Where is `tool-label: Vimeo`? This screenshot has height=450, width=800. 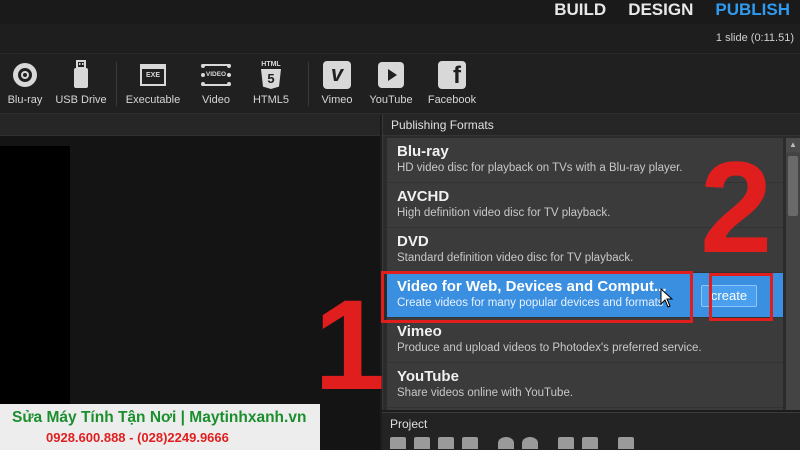 tool-label: Vimeo is located at coordinates (337, 100).